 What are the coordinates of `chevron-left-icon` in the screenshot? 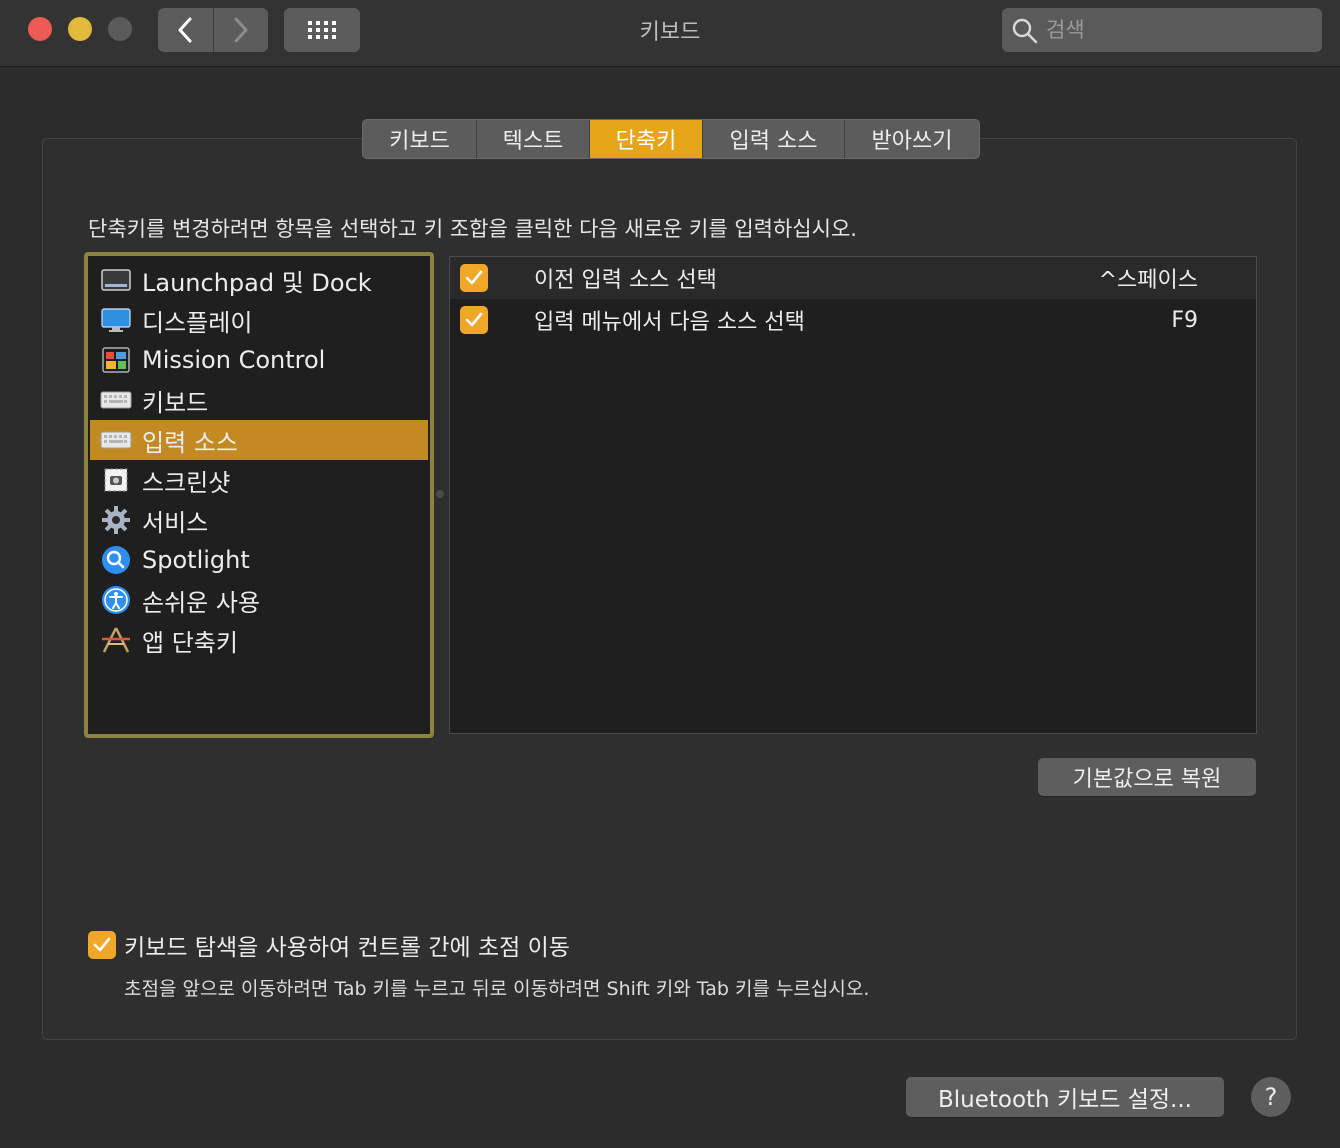 It's located at (185, 30).